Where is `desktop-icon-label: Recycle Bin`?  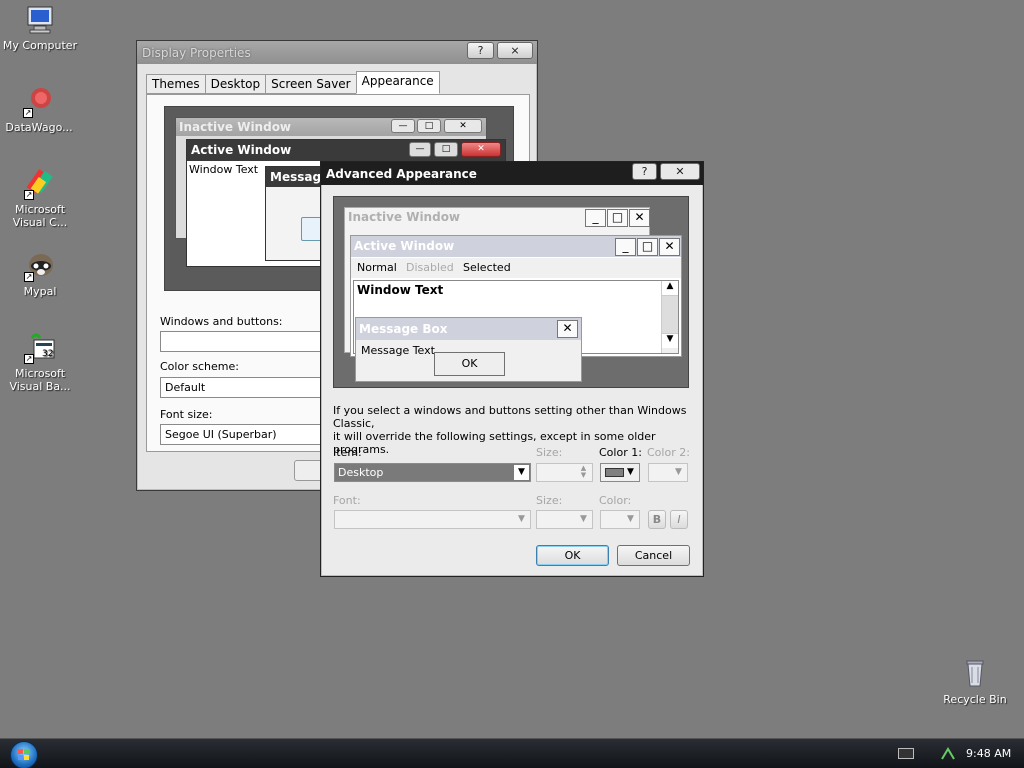
desktop-icon-label: Recycle Bin is located at coordinates (975, 699).